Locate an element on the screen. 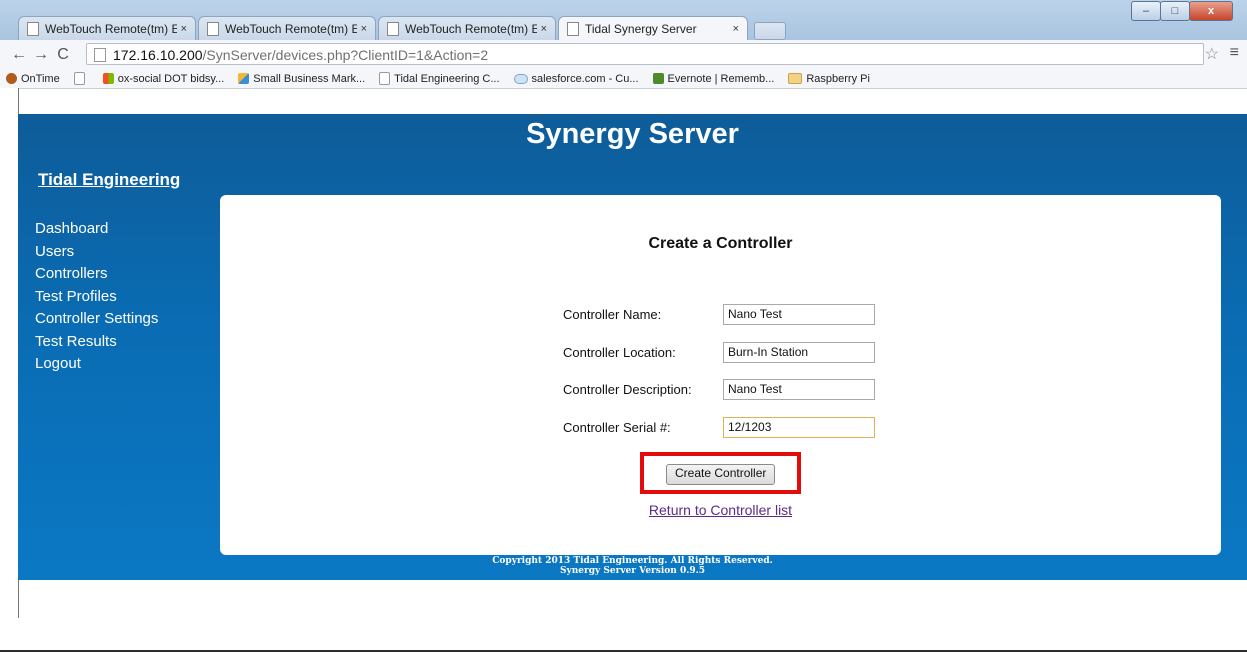 The image size is (1247, 652). bookmark-star-icon: ☆ is located at coordinates (1212, 54).